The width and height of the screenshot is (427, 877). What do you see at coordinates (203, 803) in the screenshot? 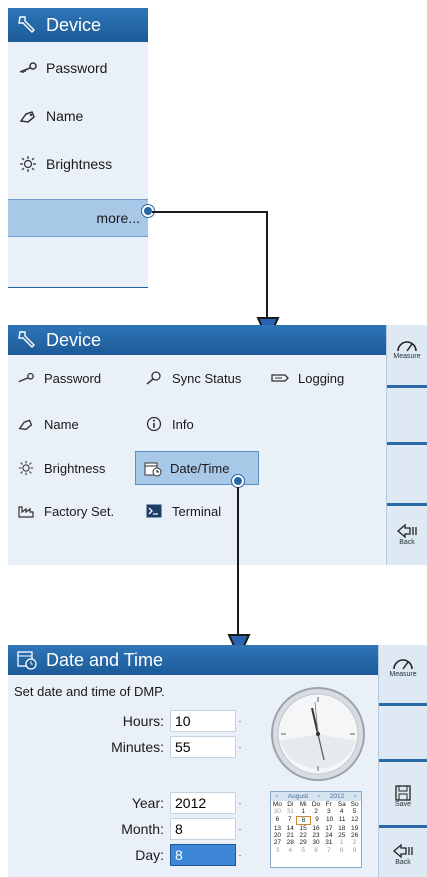
I see `year-input` at bounding box center [203, 803].